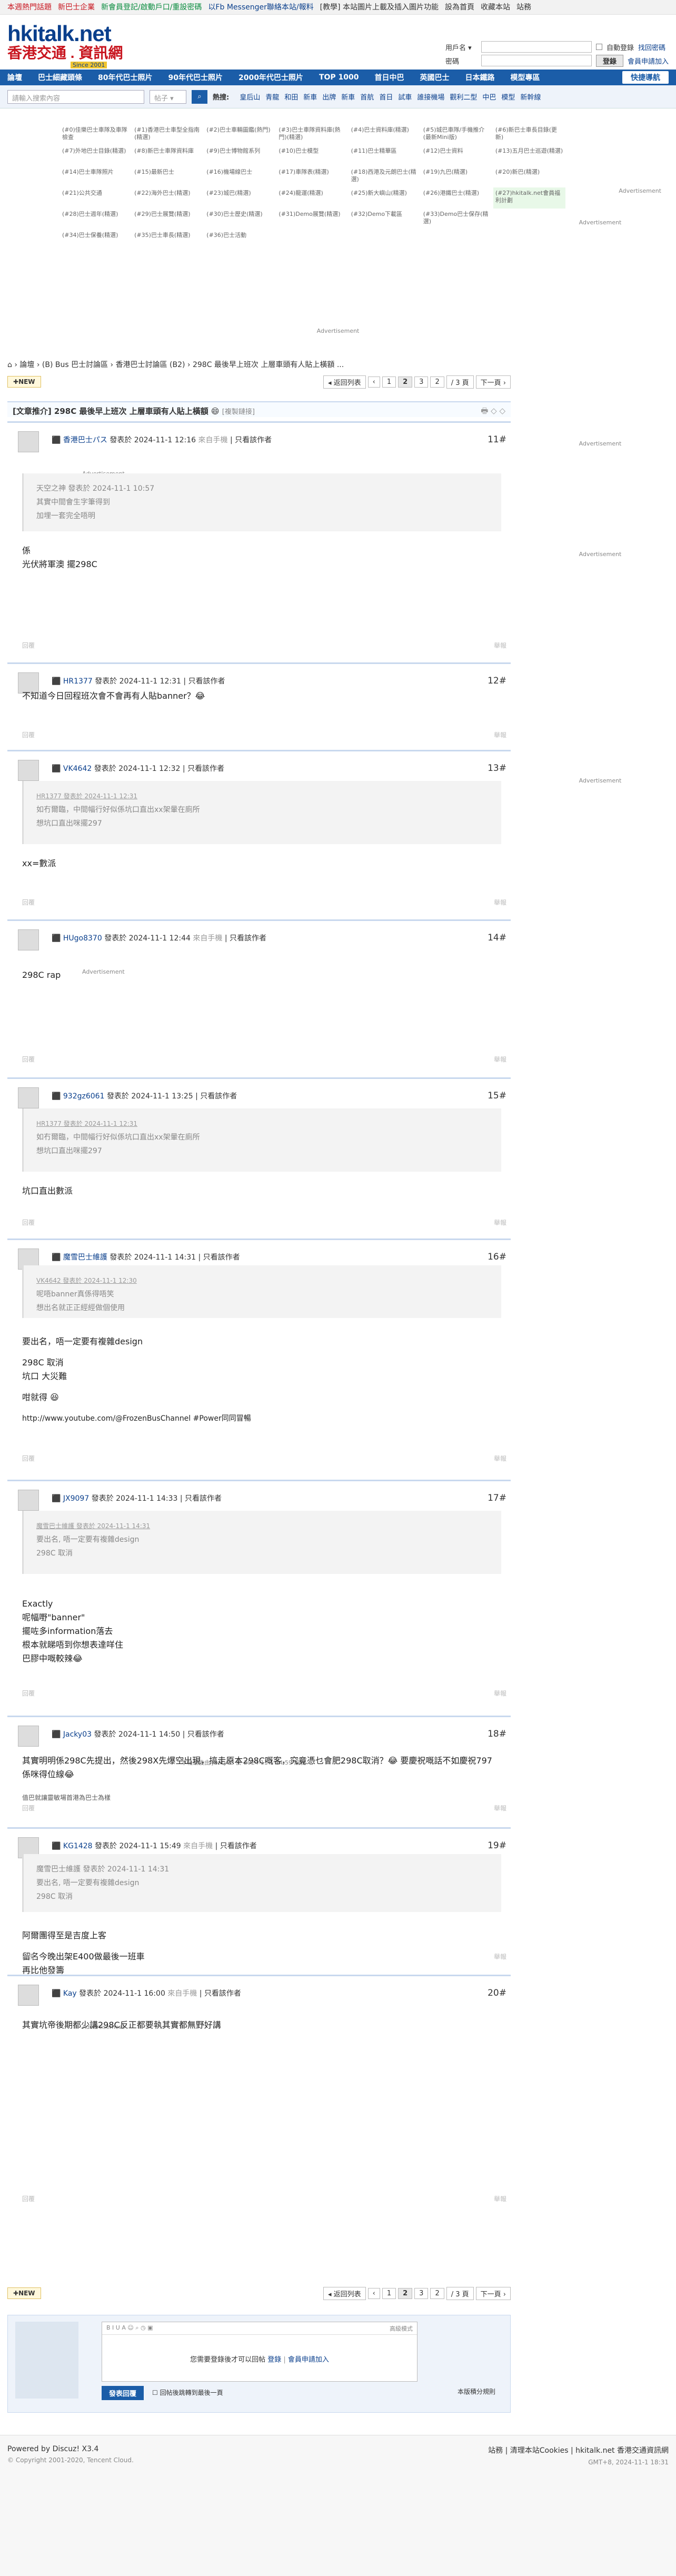  Describe the element at coordinates (598, 47) in the screenshot. I see `auto-login-checkbox` at that location.